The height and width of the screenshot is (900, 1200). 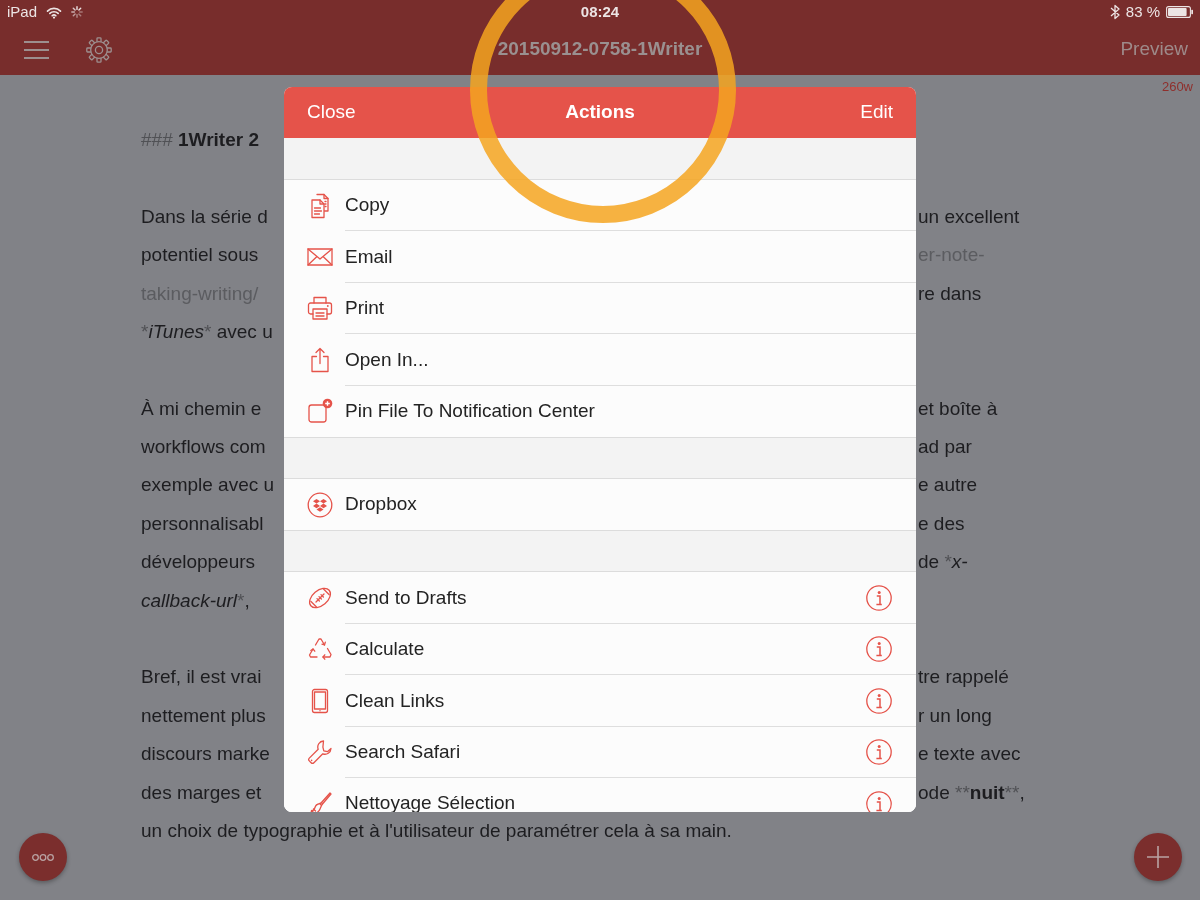 I want to click on editor-text: ### 1Writer 2, so click(x=200, y=139).